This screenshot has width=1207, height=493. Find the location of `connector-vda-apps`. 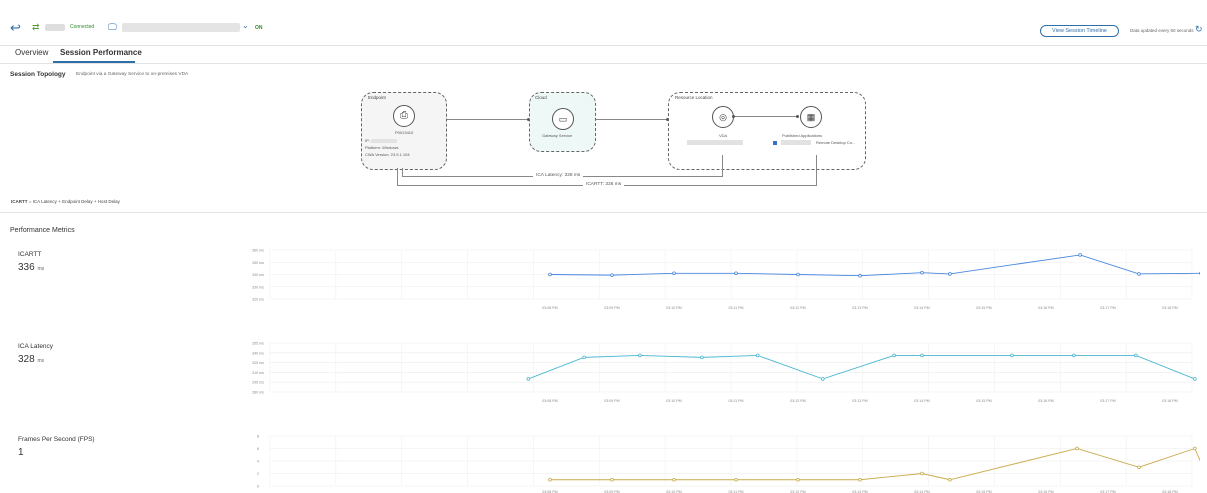

connector-vda-apps is located at coordinates (765, 116).